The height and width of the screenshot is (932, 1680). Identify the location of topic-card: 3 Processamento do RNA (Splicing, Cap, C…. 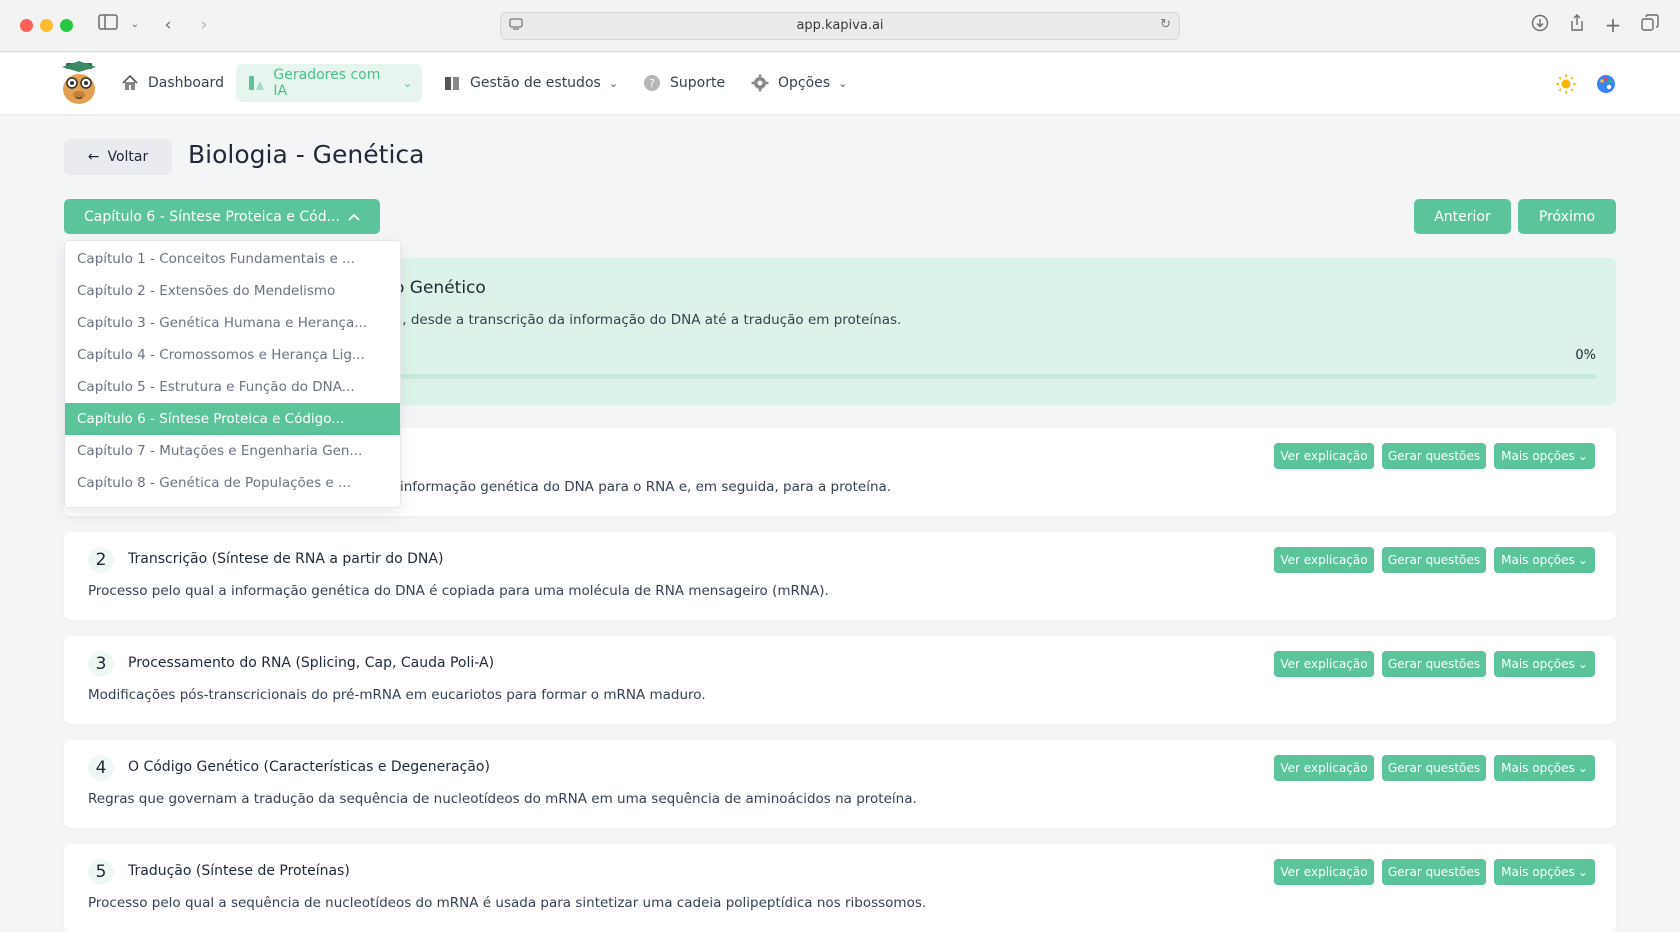
(840, 680).